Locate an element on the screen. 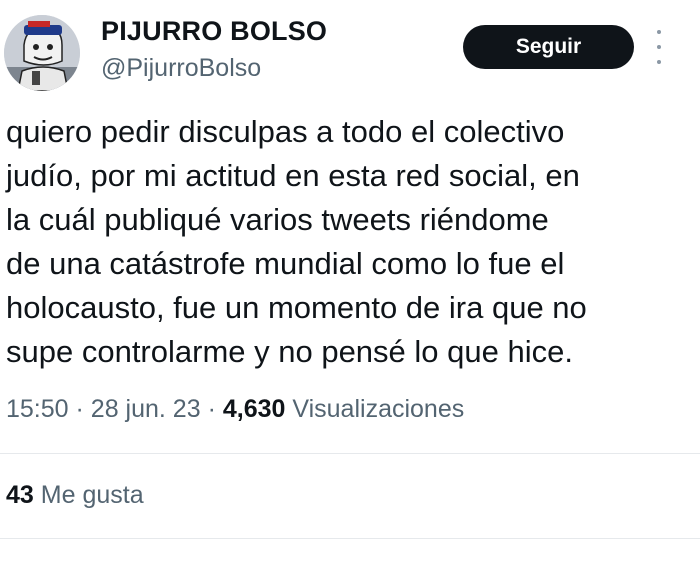 Image resolution: width=700 pixels, height=562 pixels. tweet-line: la cuál publiqué varios tweets riéndome is located at coordinates (277, 219).